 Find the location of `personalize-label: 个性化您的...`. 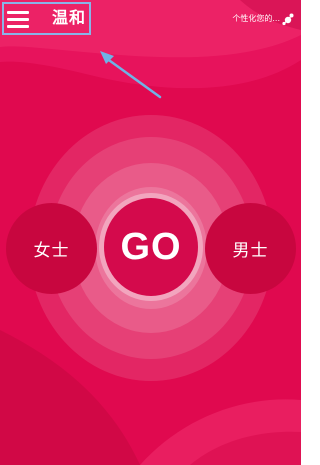

personalize-label: 个性化您的... is located at coordinates (256, 18).